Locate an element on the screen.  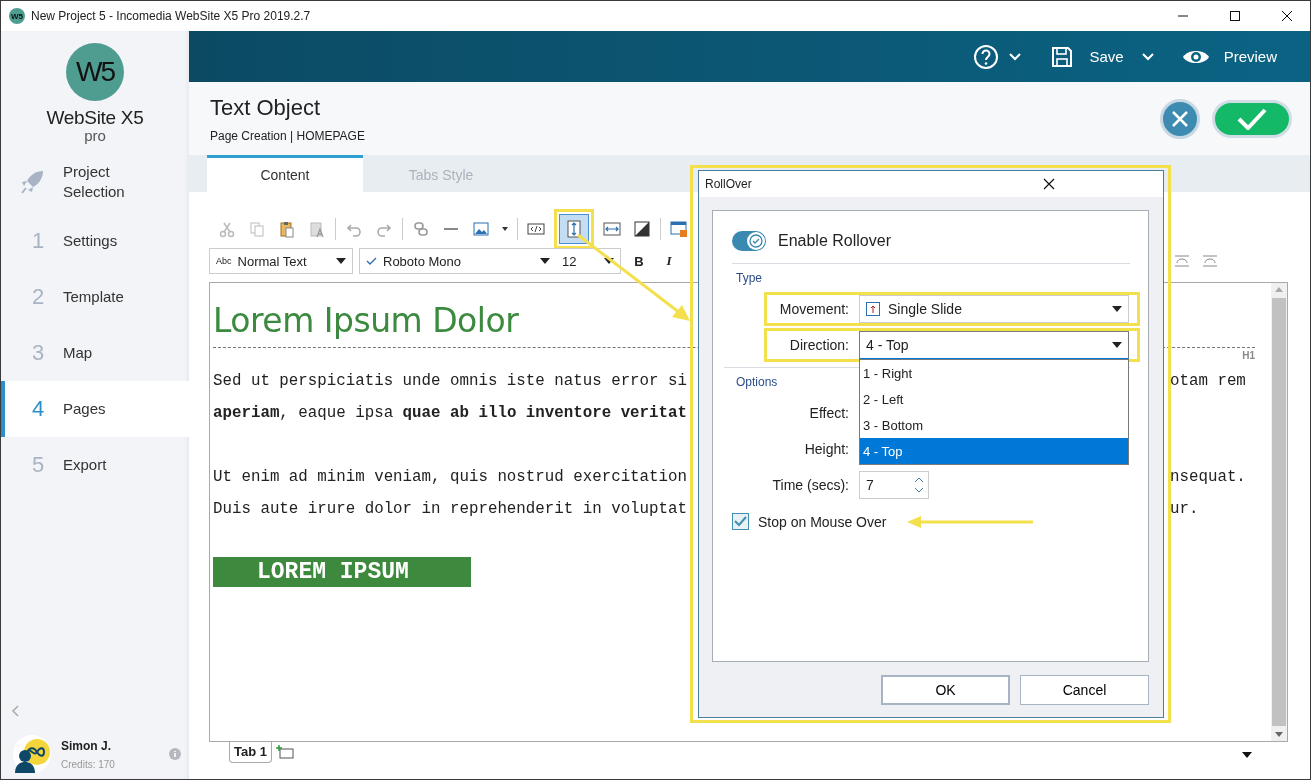
nav-item: 1 Settings is located at coordinates (95, 241).